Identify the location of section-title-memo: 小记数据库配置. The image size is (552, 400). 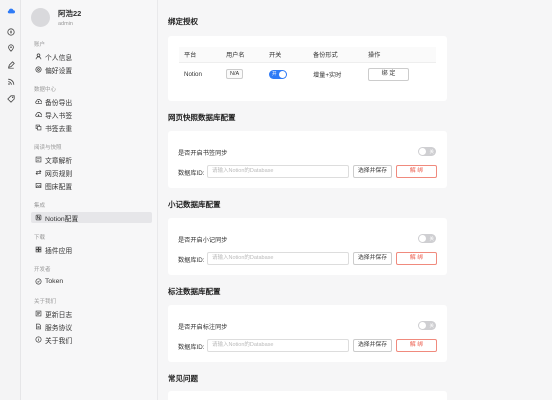
(194, 204).